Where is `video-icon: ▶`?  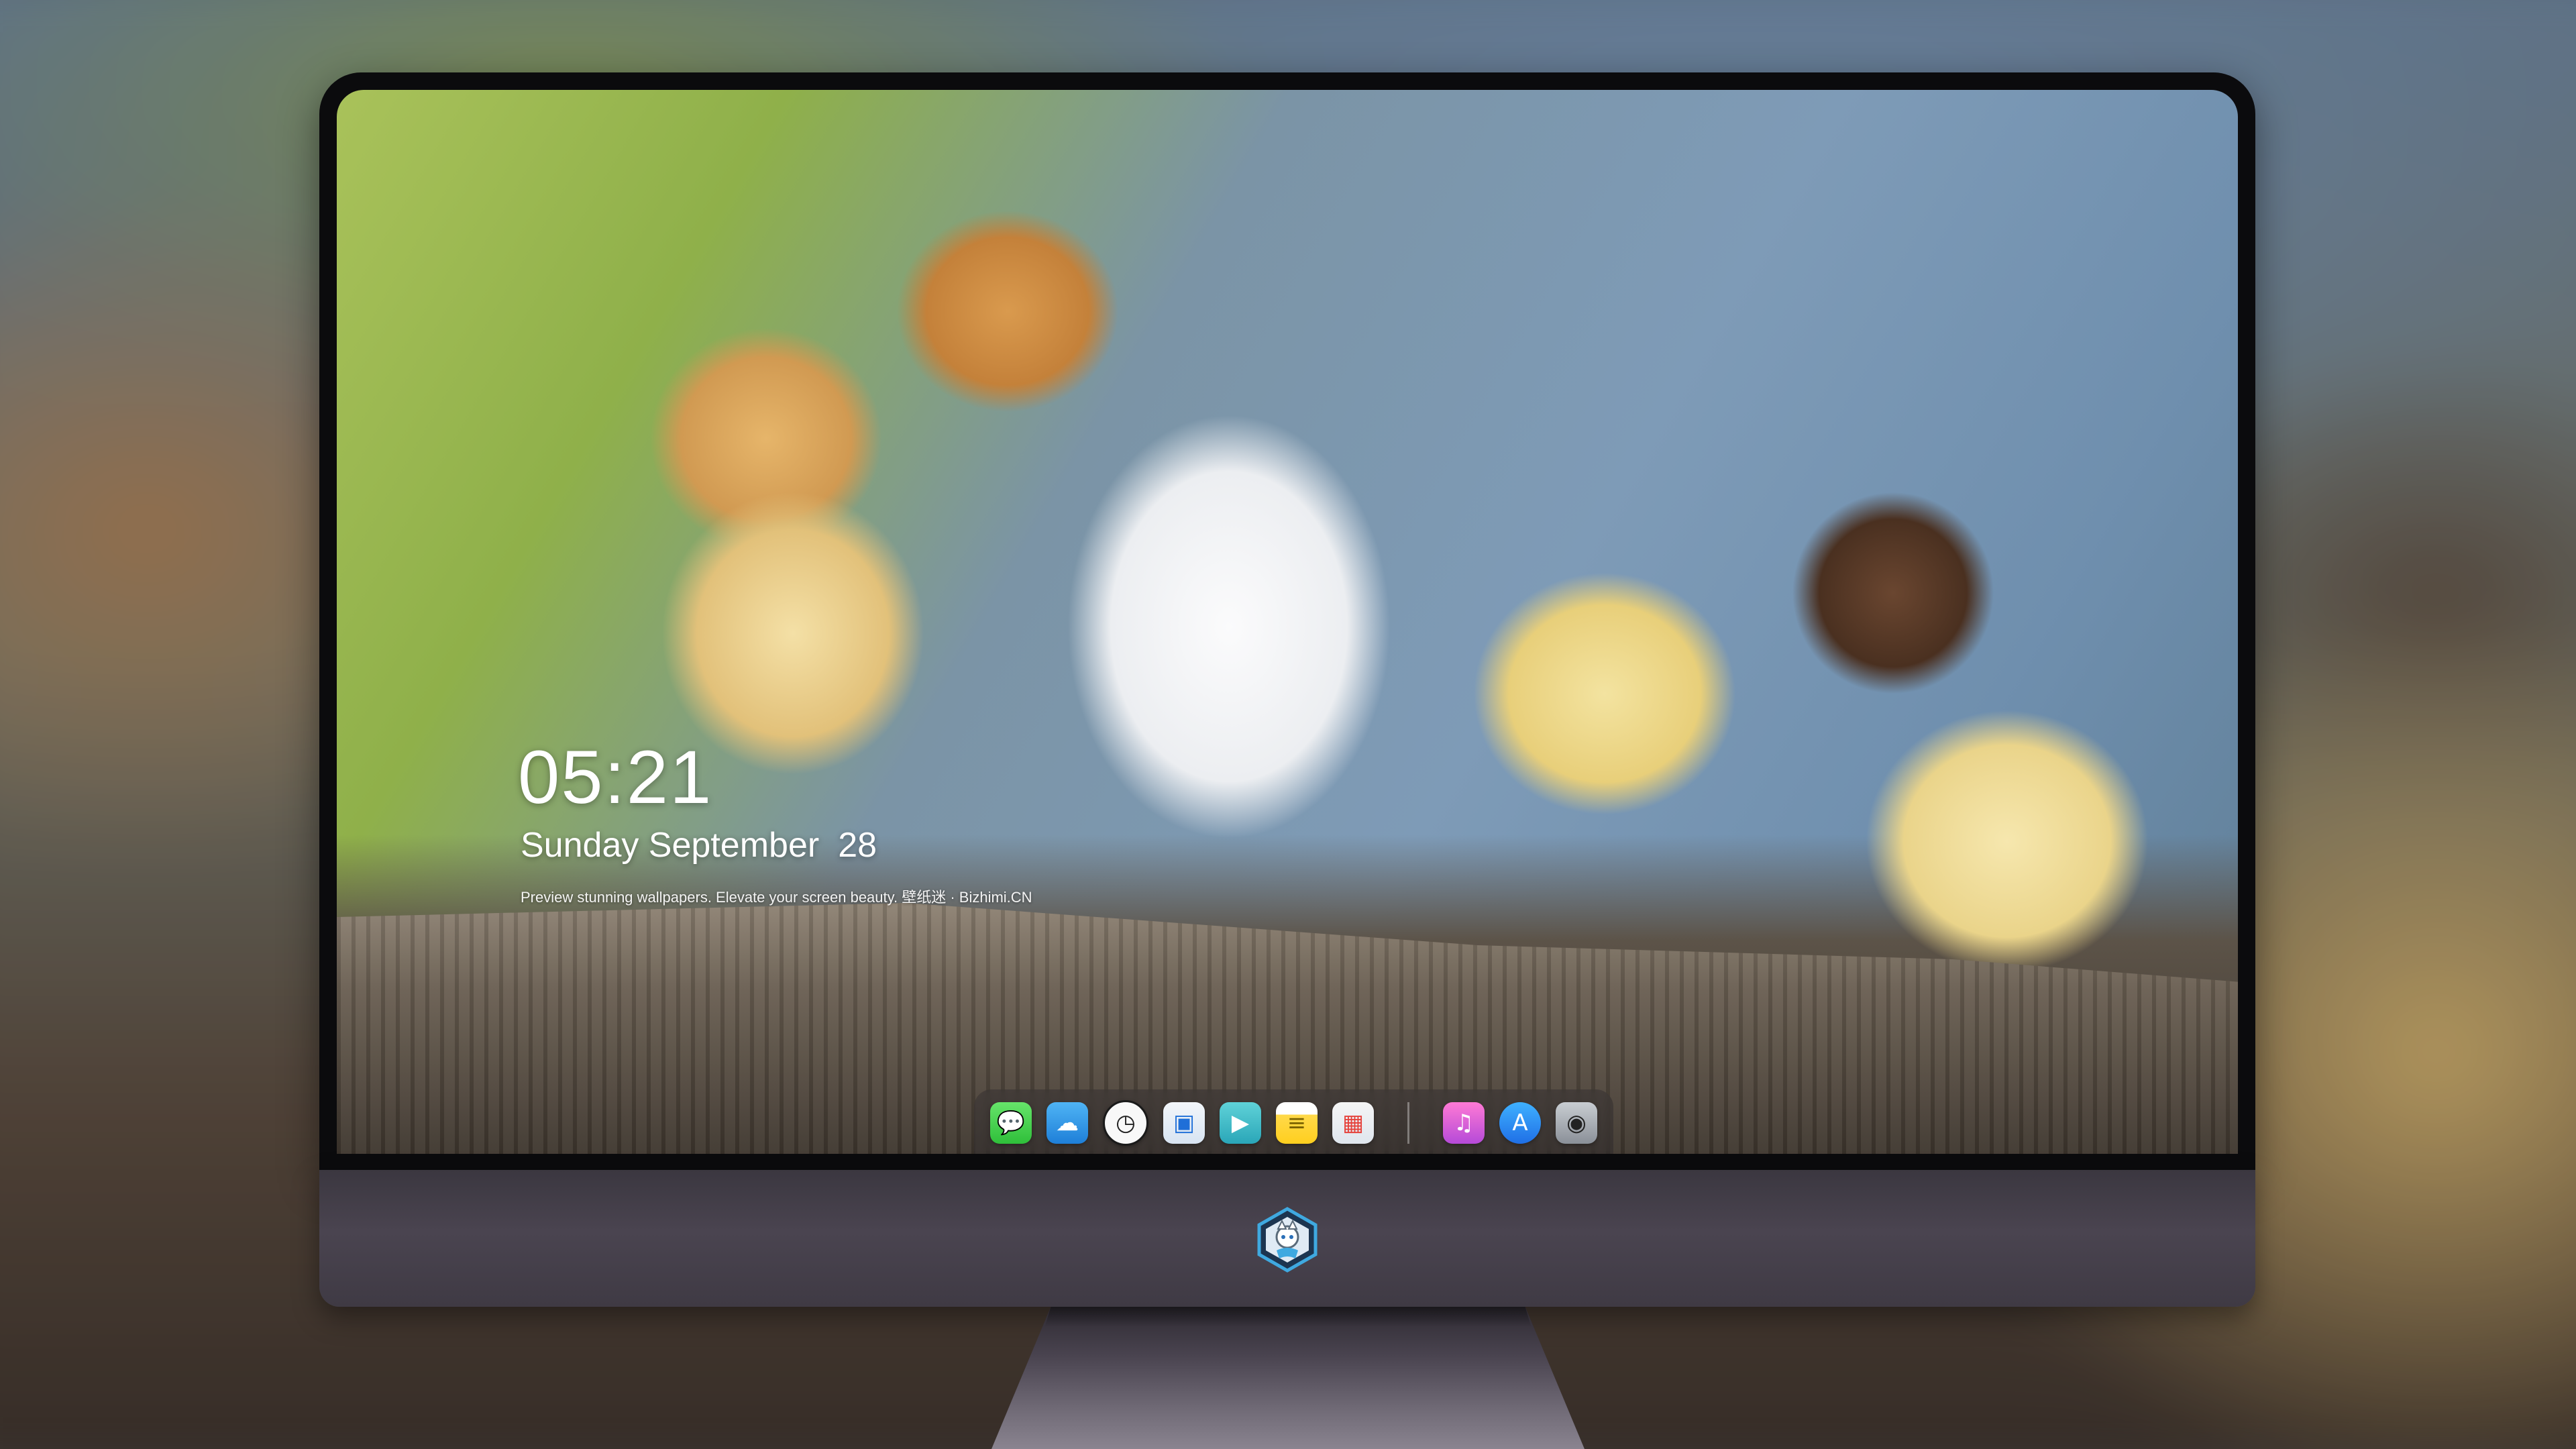
video-icon: ▶ is located at coordinates (1240, 1123).